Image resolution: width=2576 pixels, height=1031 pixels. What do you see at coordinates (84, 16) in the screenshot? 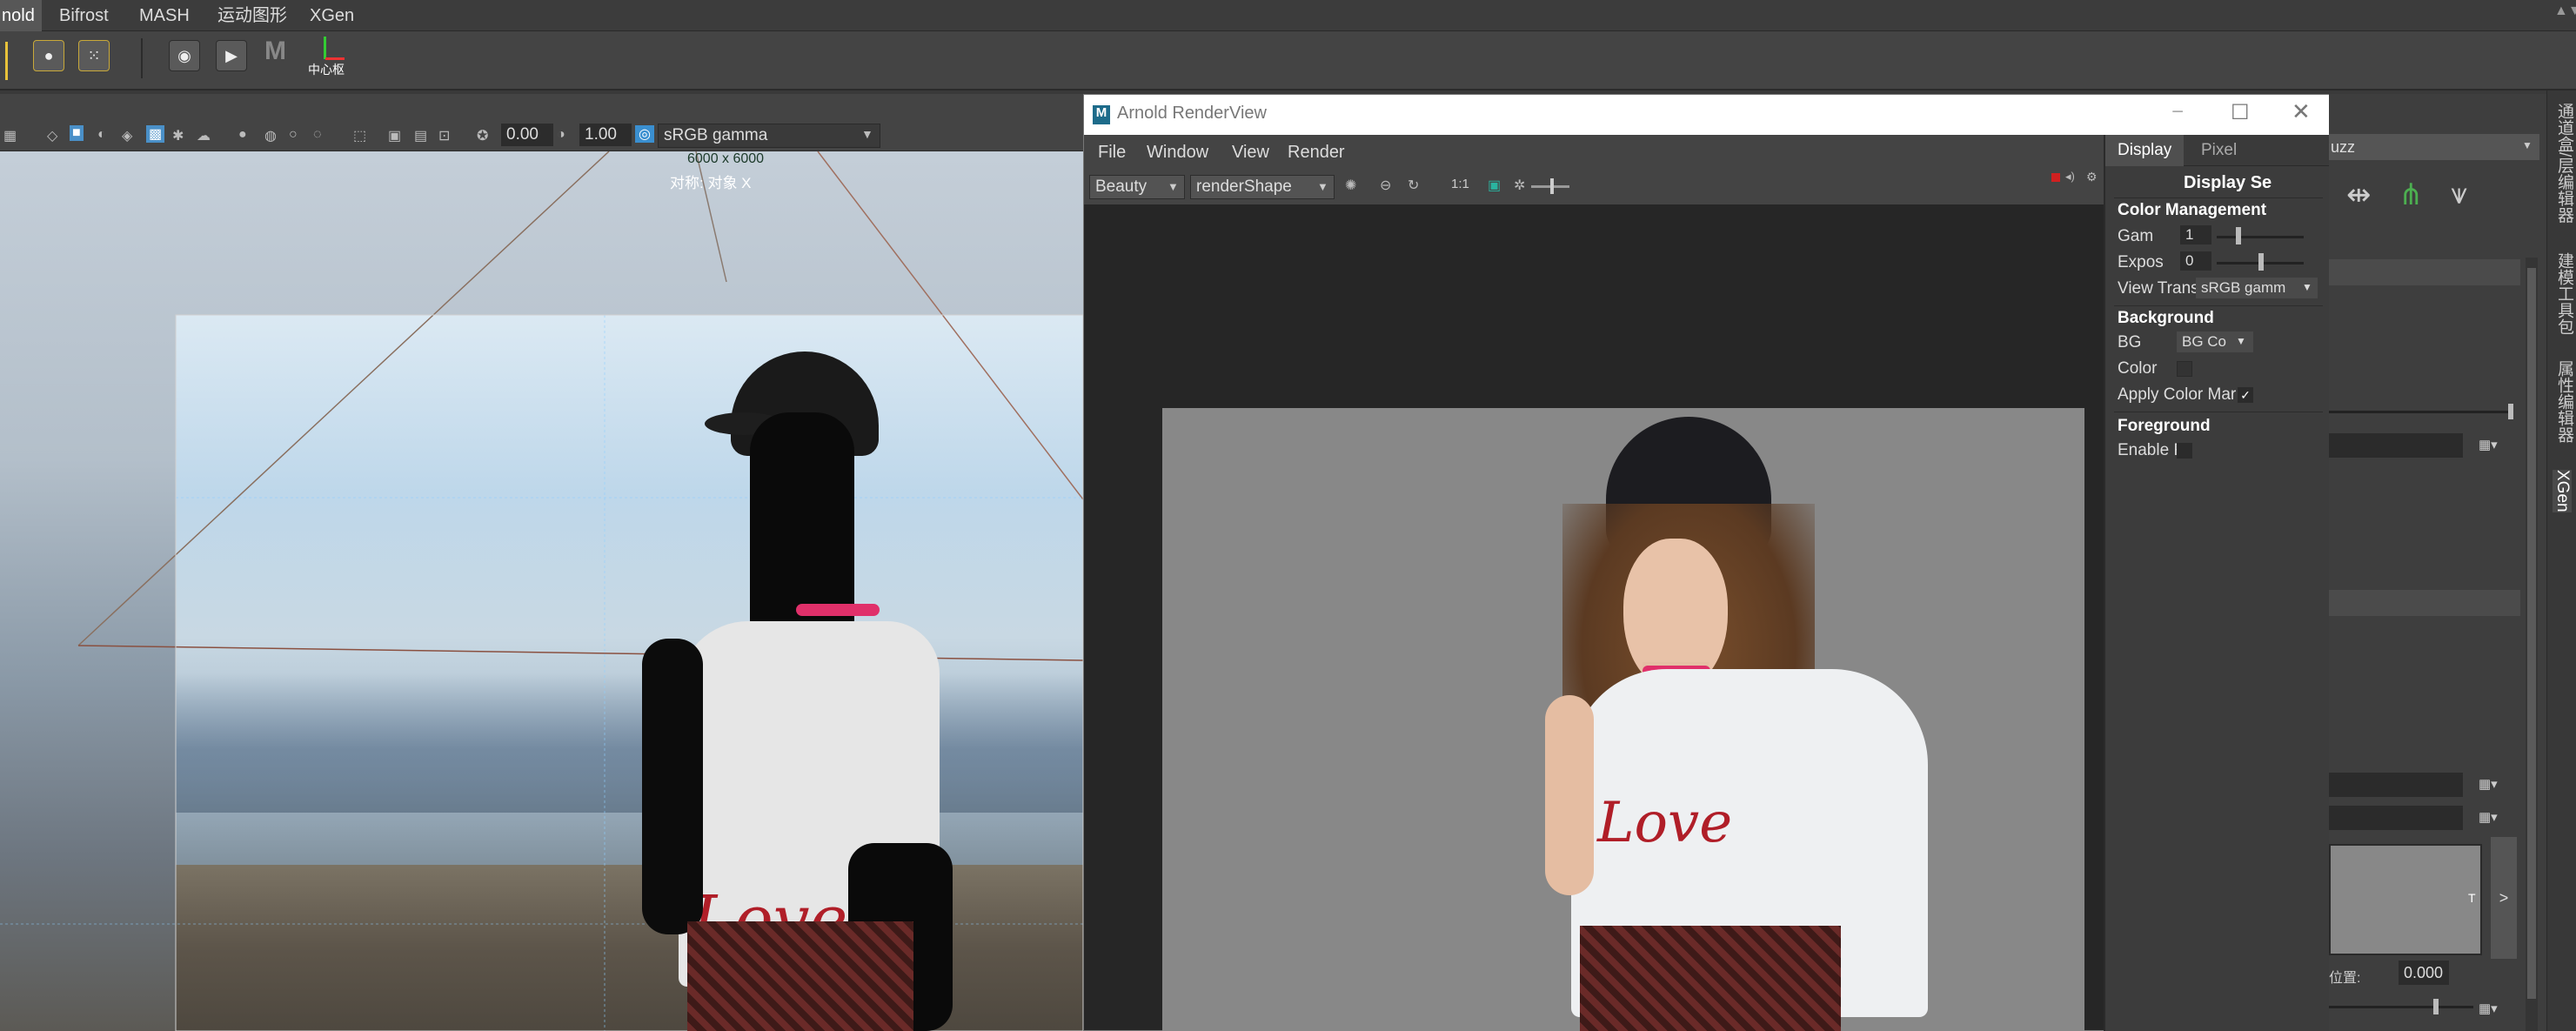
I see `shelf-tab-bifrost: Bifrost` at bounding box center [84, 16].